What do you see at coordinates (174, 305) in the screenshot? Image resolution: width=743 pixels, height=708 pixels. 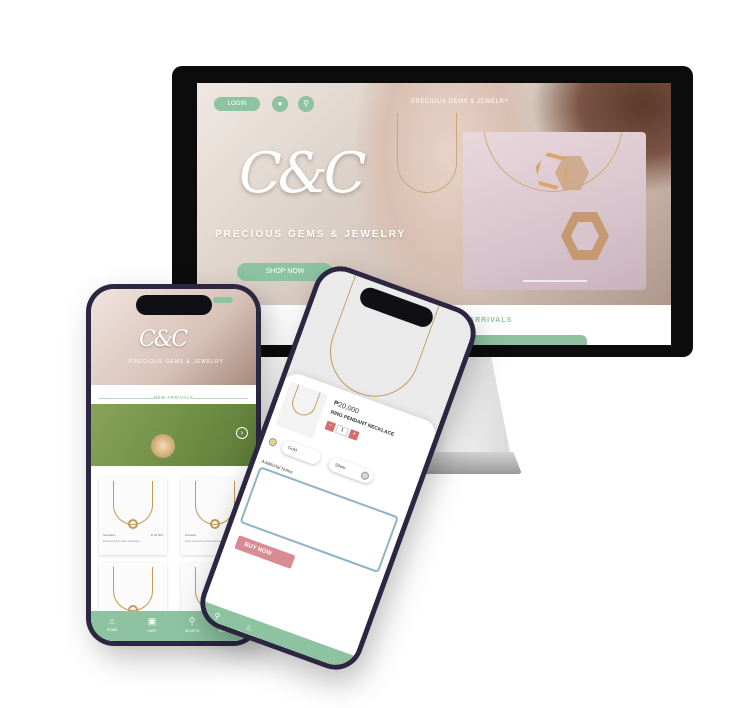 I see `dynamic-island` at bounding box center [174, 305].